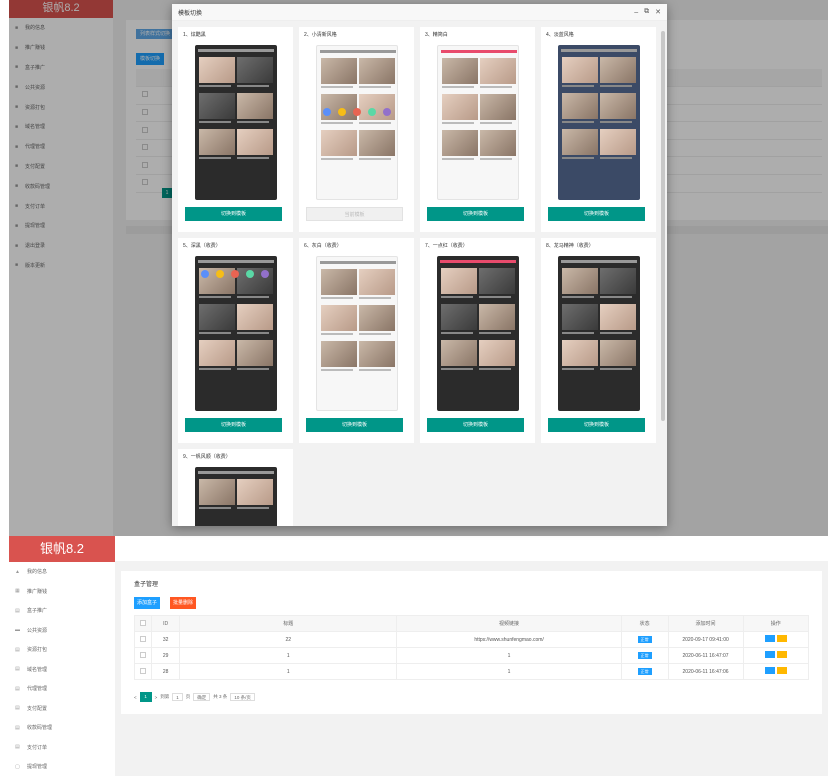 This screenshot has height=776, width=828. What do you see at coordinates (356, 129) in the screenshot?
I see `template-card: 2、小清新风格 当前模板` at bounding box center [356, 129].